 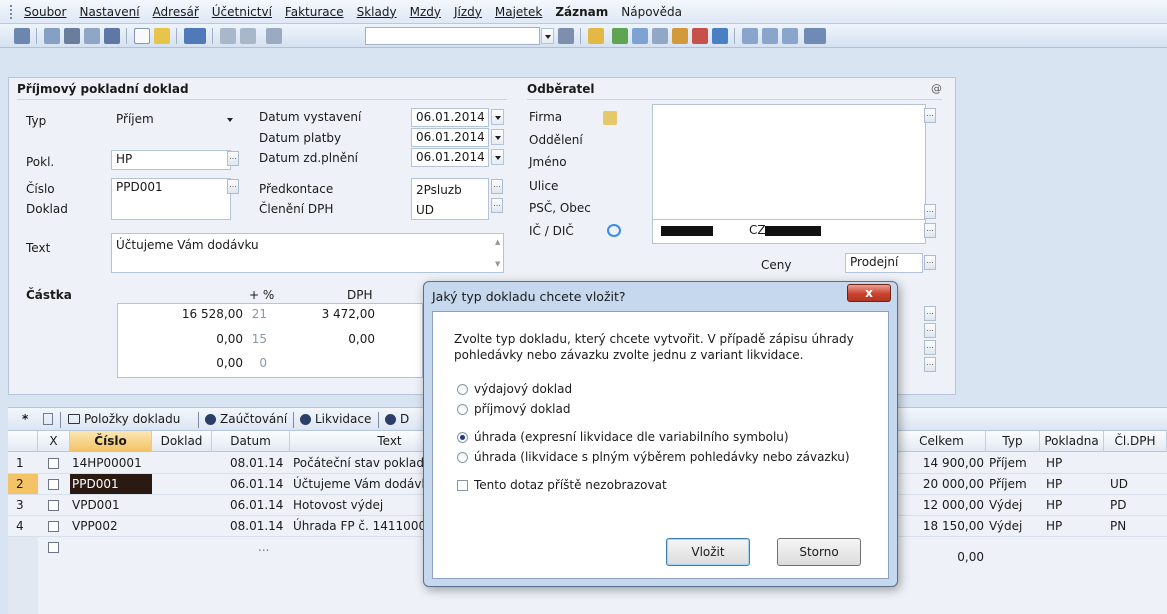 What do you see at coordinates (944, 526) in the screenshot?
I see `cell-celkem: 18 150,00` at bounding box center [944, 526].